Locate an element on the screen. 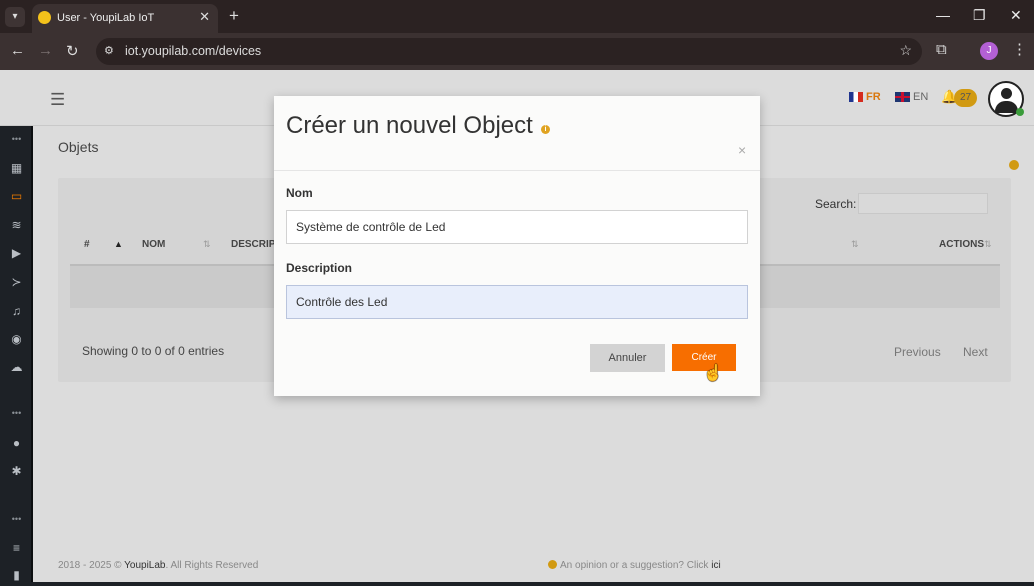  bell-icon: ♫ is located at coordinates (16, 311).